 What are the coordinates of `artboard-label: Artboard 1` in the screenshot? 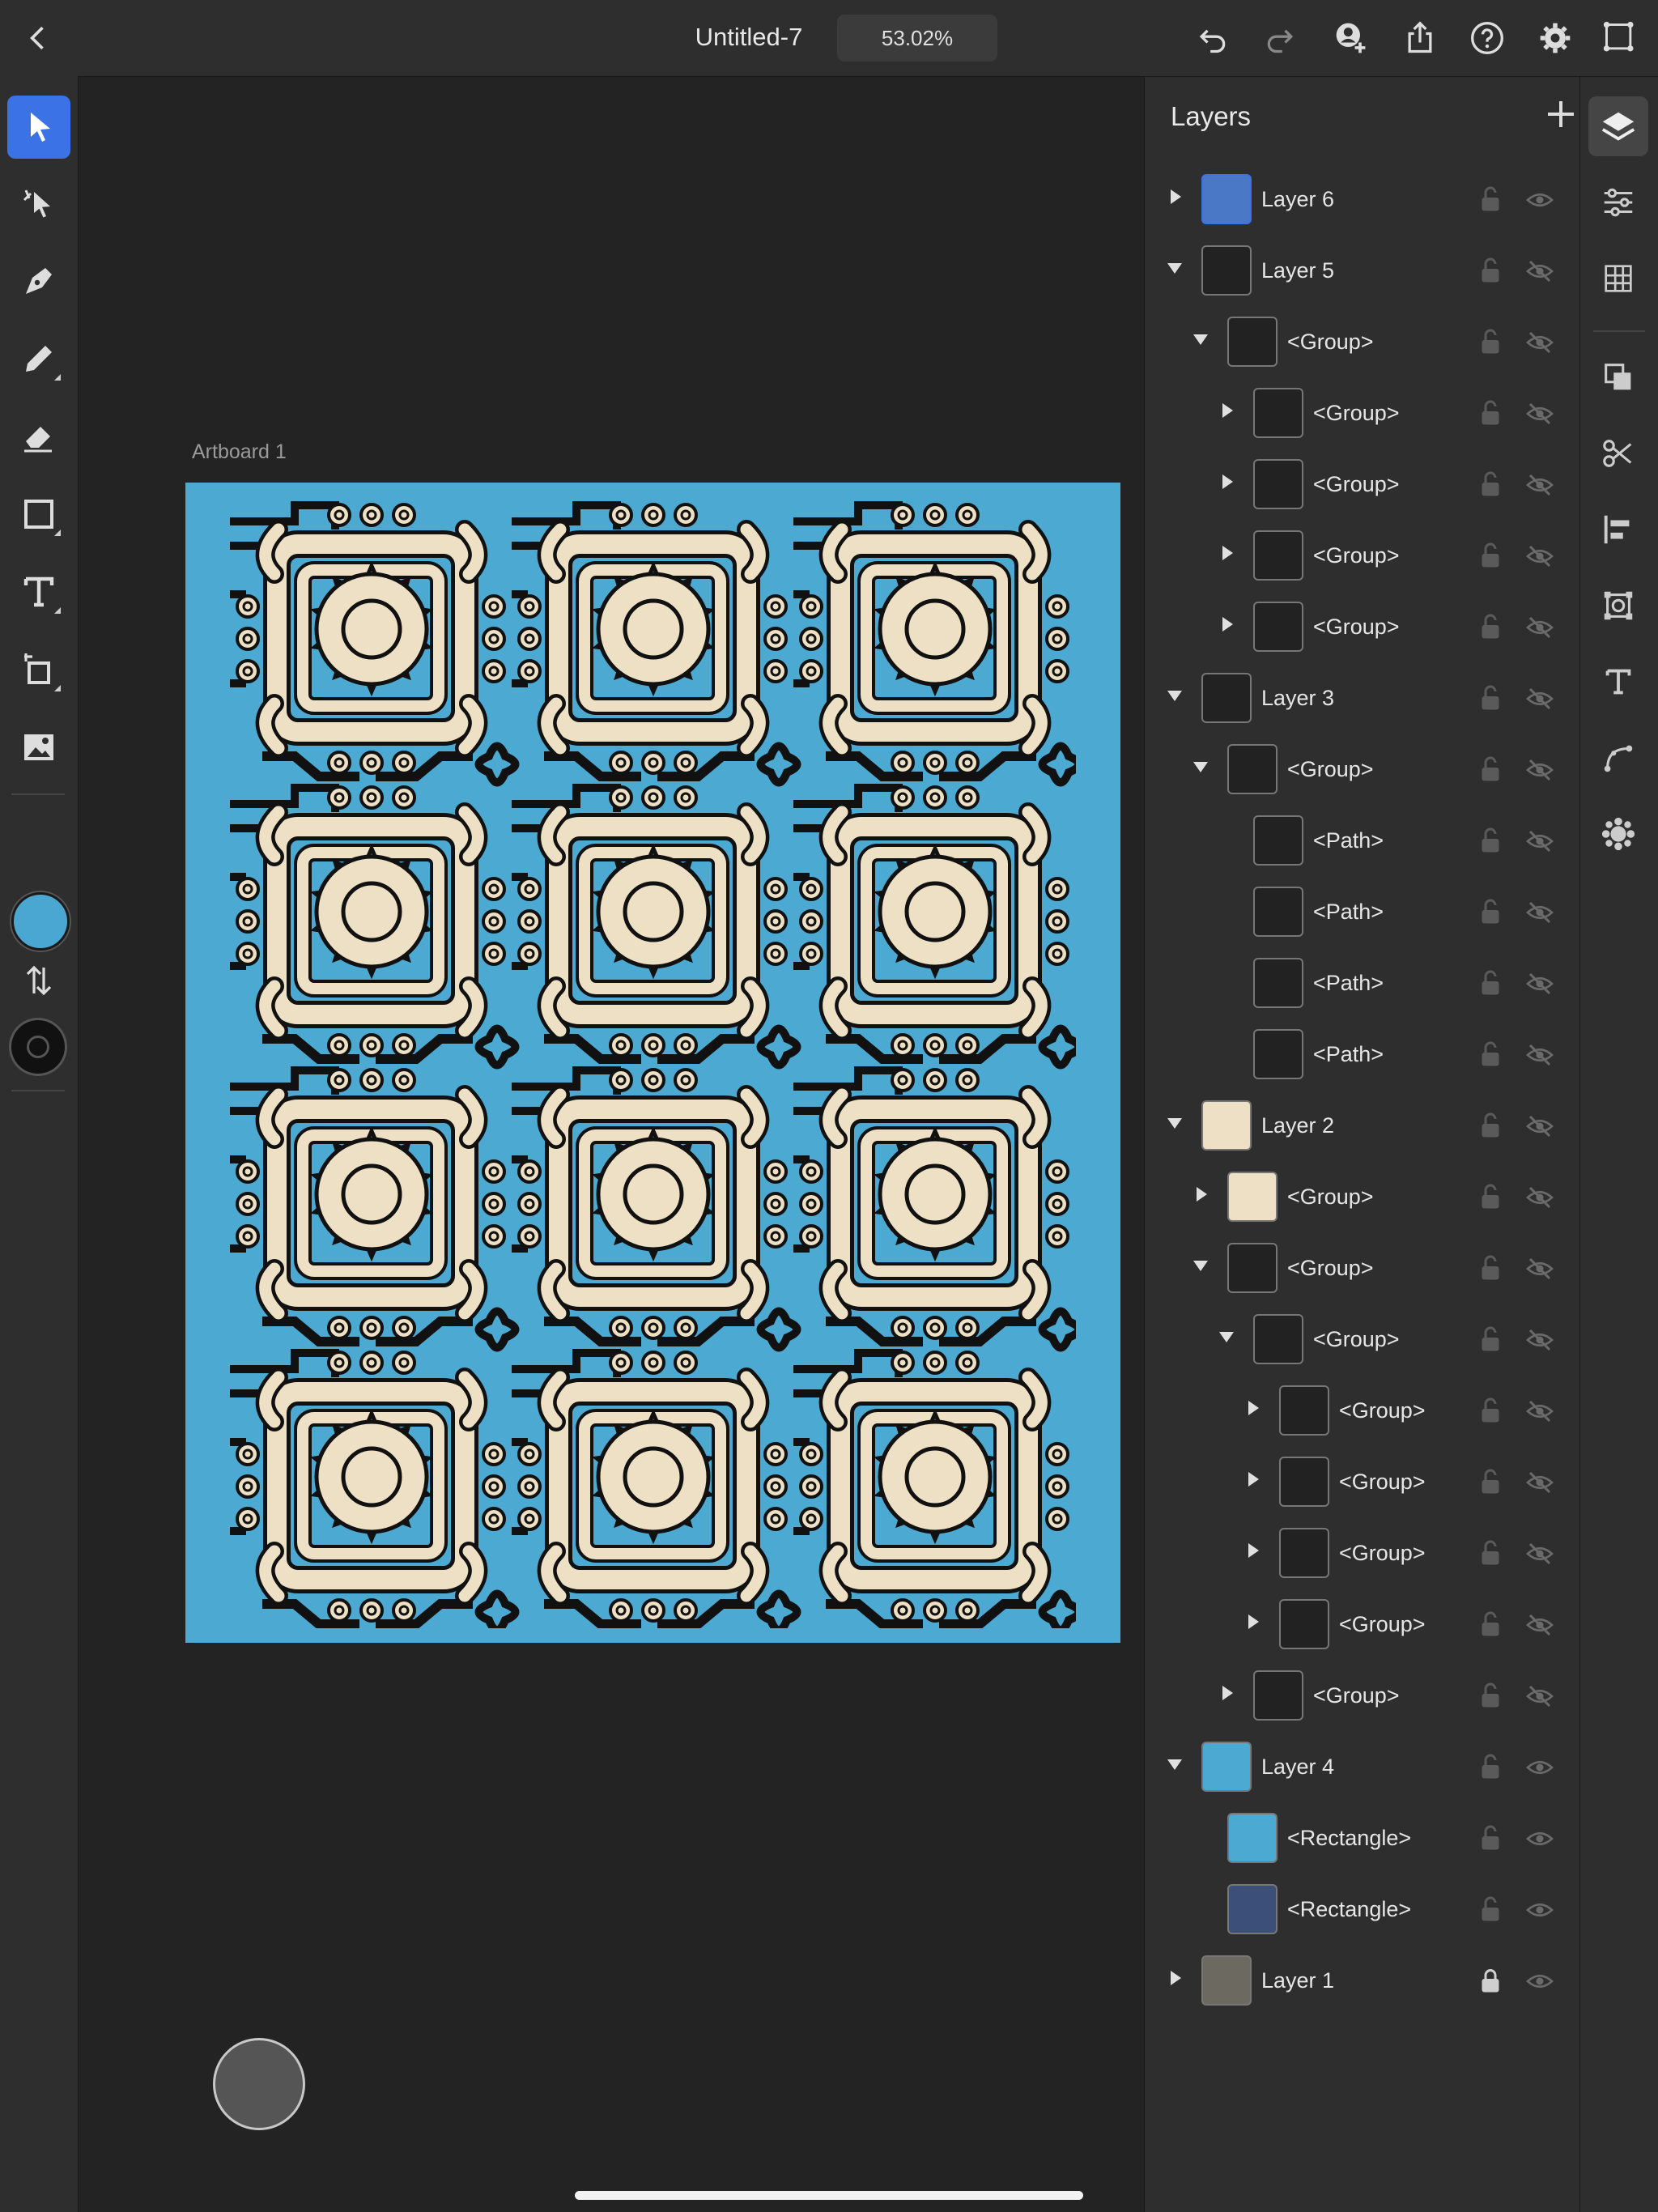 It's located at (239, 452).